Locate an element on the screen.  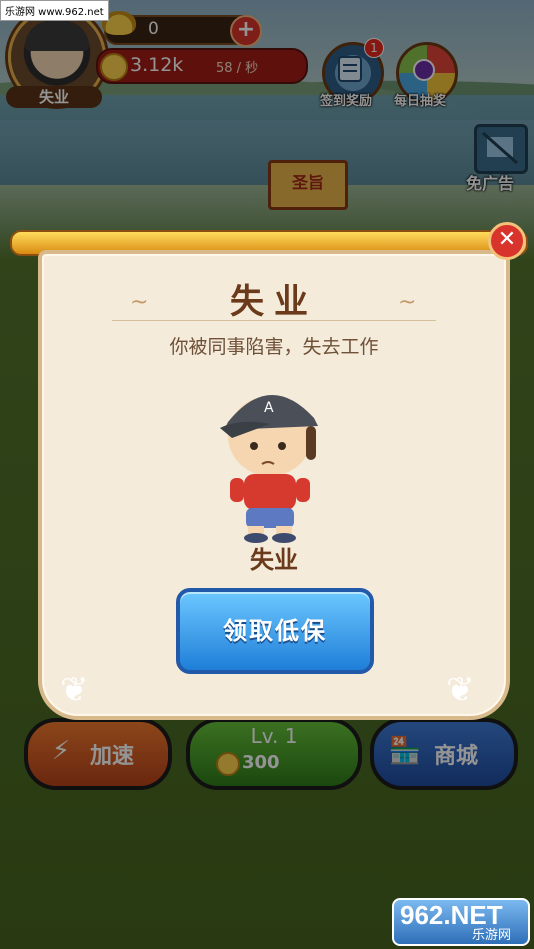
title-divider is located at coordinates (274, 320).